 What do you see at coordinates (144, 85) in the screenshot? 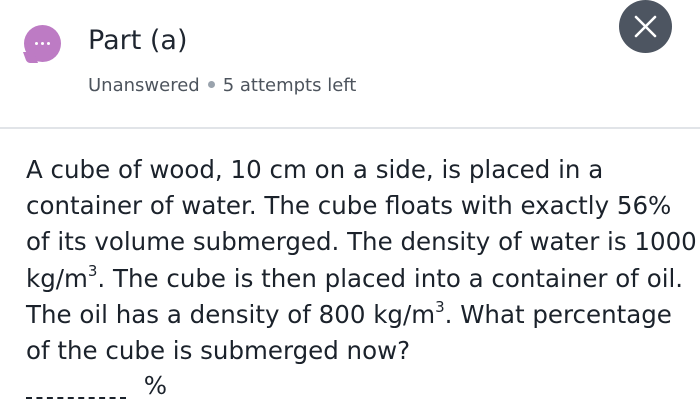
I see `answer-status-text: Unanswered` at bounding box center [144, 85].